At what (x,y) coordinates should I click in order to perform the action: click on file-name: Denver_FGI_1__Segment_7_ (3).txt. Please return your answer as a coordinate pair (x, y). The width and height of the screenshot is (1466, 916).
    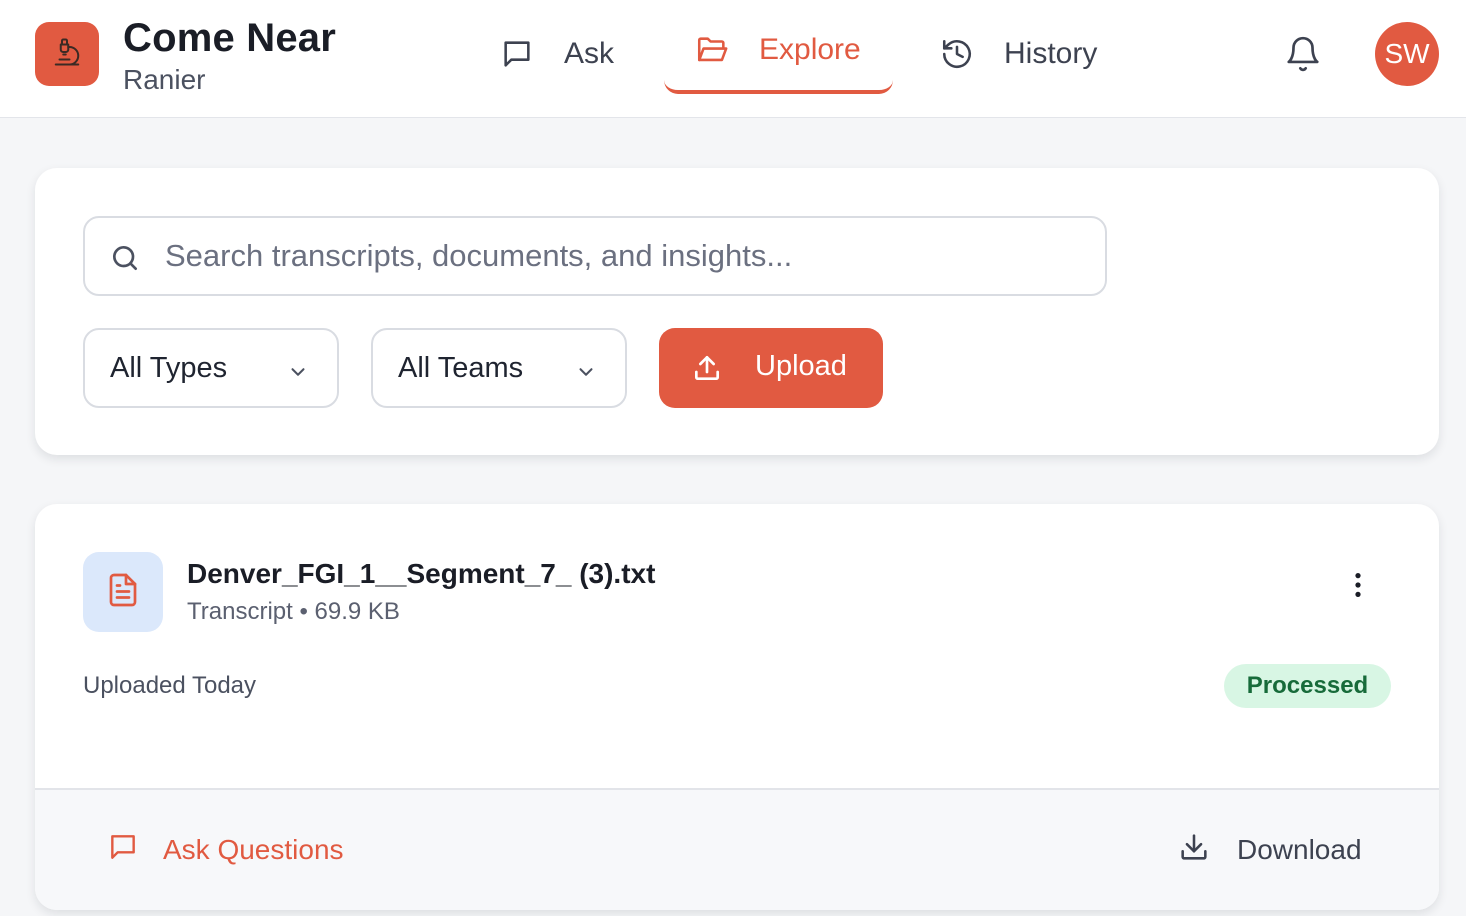
    Looking at the image, I should click on (421, 574).